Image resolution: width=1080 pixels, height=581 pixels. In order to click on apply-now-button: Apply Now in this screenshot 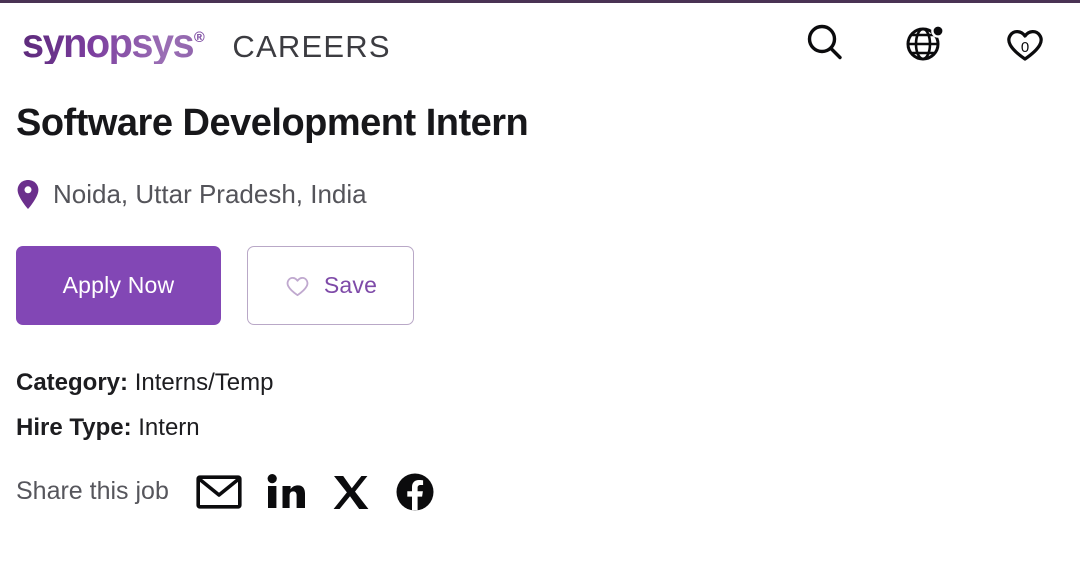, I will do `click(118, 285)`.